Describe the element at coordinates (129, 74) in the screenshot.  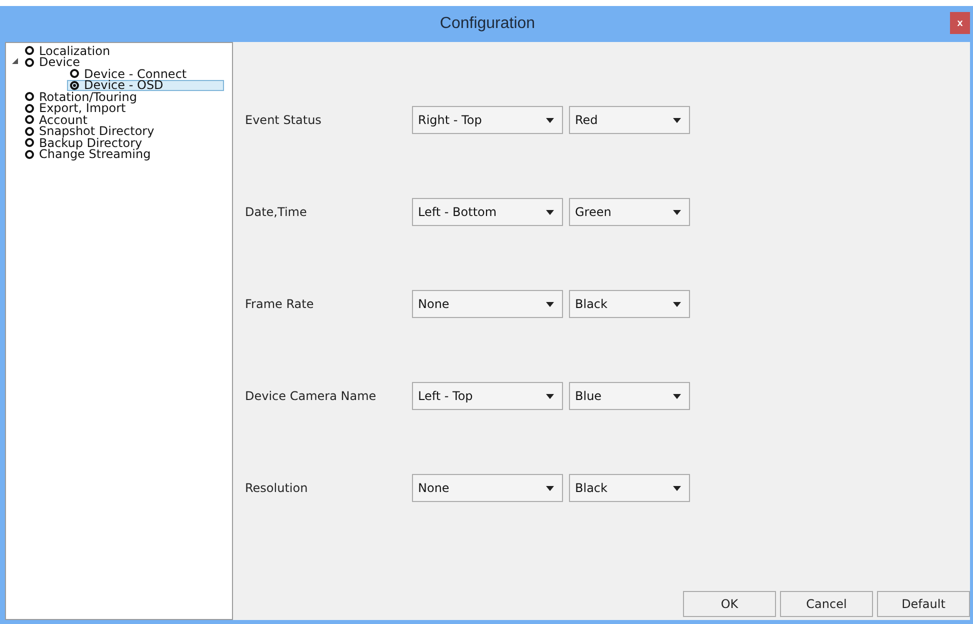
I see `tree-item: Device - Connect` at that location.